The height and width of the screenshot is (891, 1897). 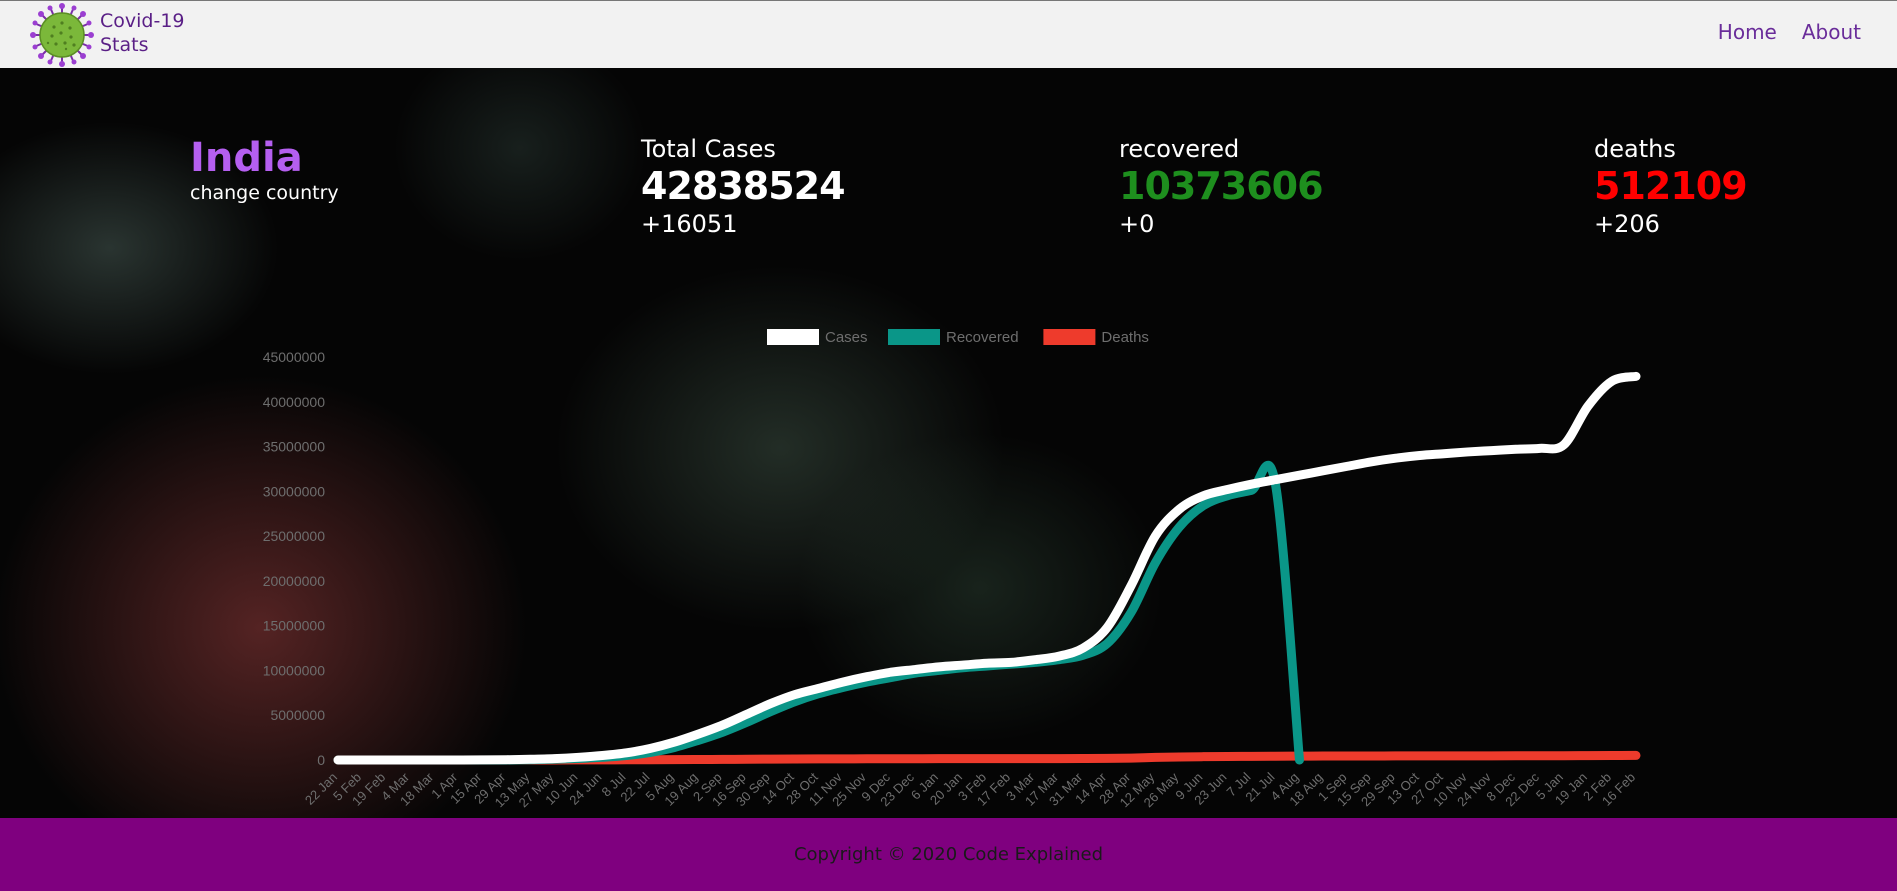 I want to click on footer: Copyright © 2020 Code Explained, so click(x=948, y=854).